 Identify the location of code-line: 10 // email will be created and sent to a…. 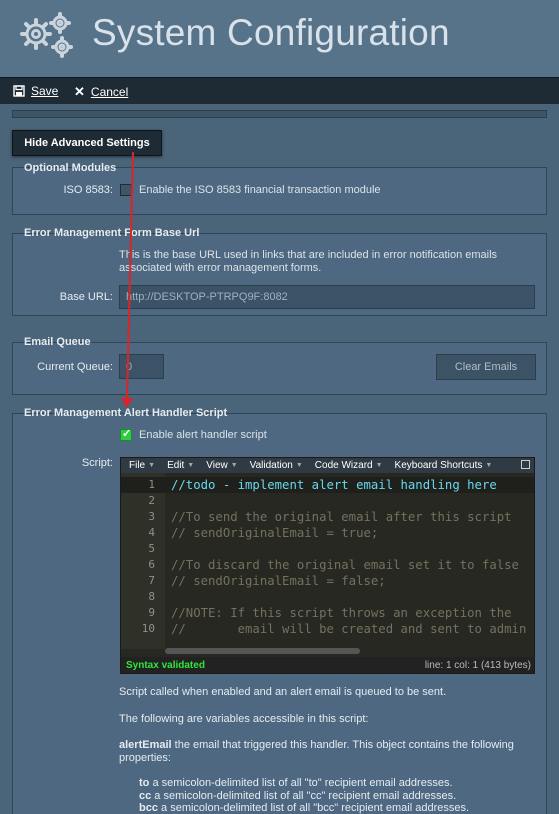
(327, 629).